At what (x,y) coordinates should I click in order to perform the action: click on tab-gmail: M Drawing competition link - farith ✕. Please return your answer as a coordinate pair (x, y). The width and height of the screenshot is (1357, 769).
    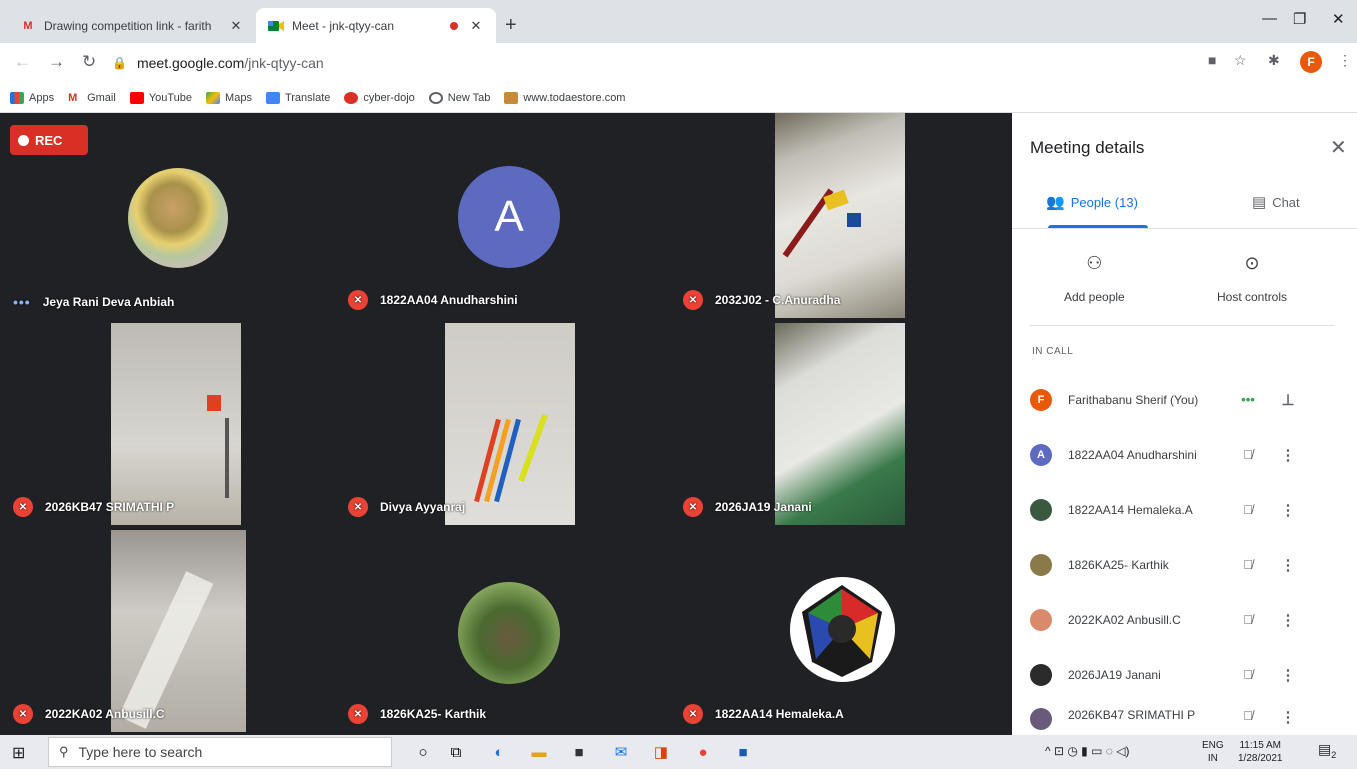
    Looking at the image, I should click on (132, 25).